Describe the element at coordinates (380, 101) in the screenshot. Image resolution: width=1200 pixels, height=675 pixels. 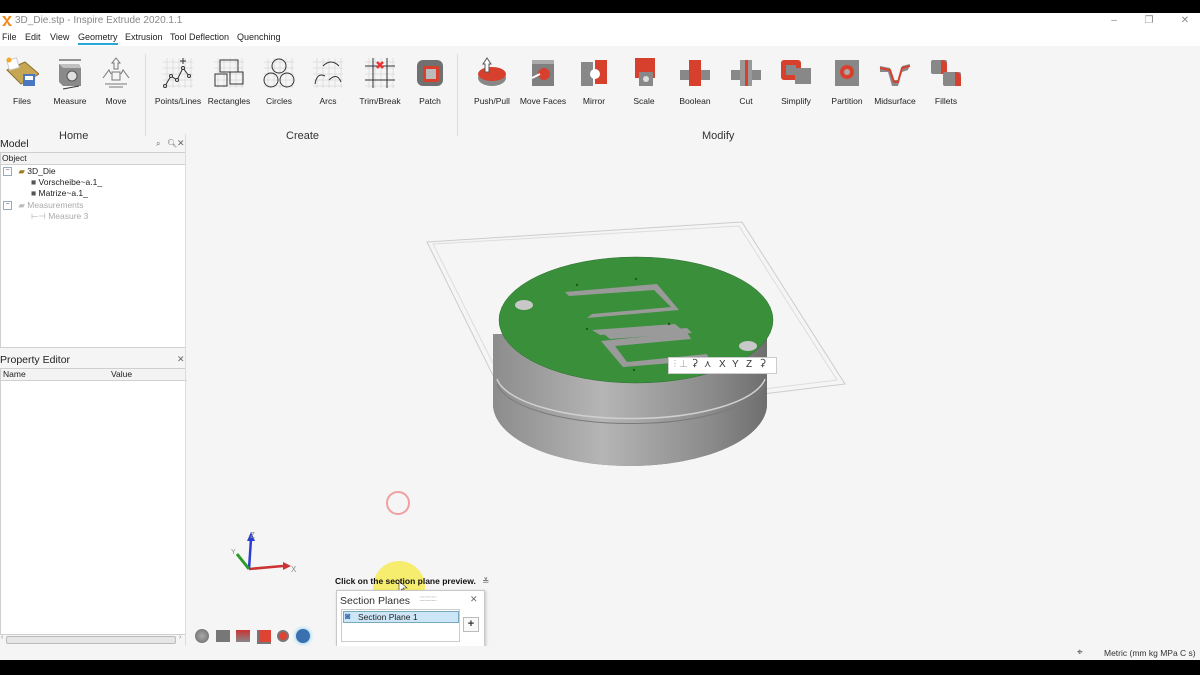
I see `trim-break-label: Trim/Break` at that location.